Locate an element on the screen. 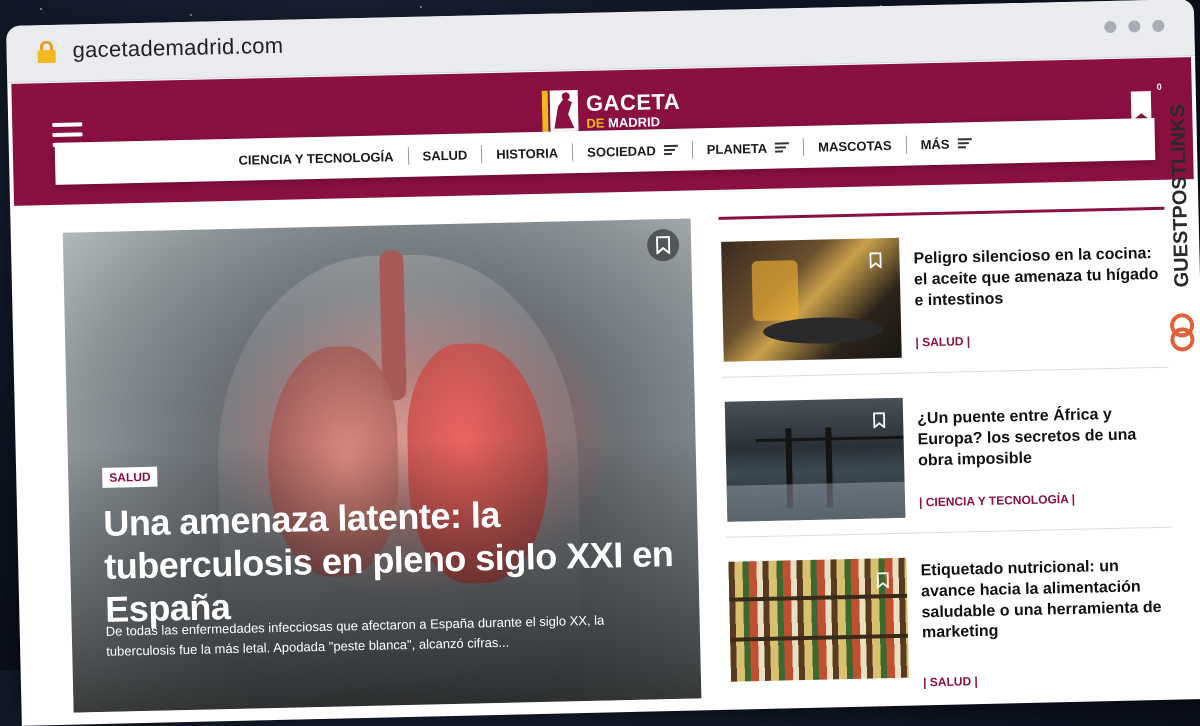 Image resolution: width=1200 pixels, height=726 pixels. nav-item: Planeta is located at coordinates (748, 148).